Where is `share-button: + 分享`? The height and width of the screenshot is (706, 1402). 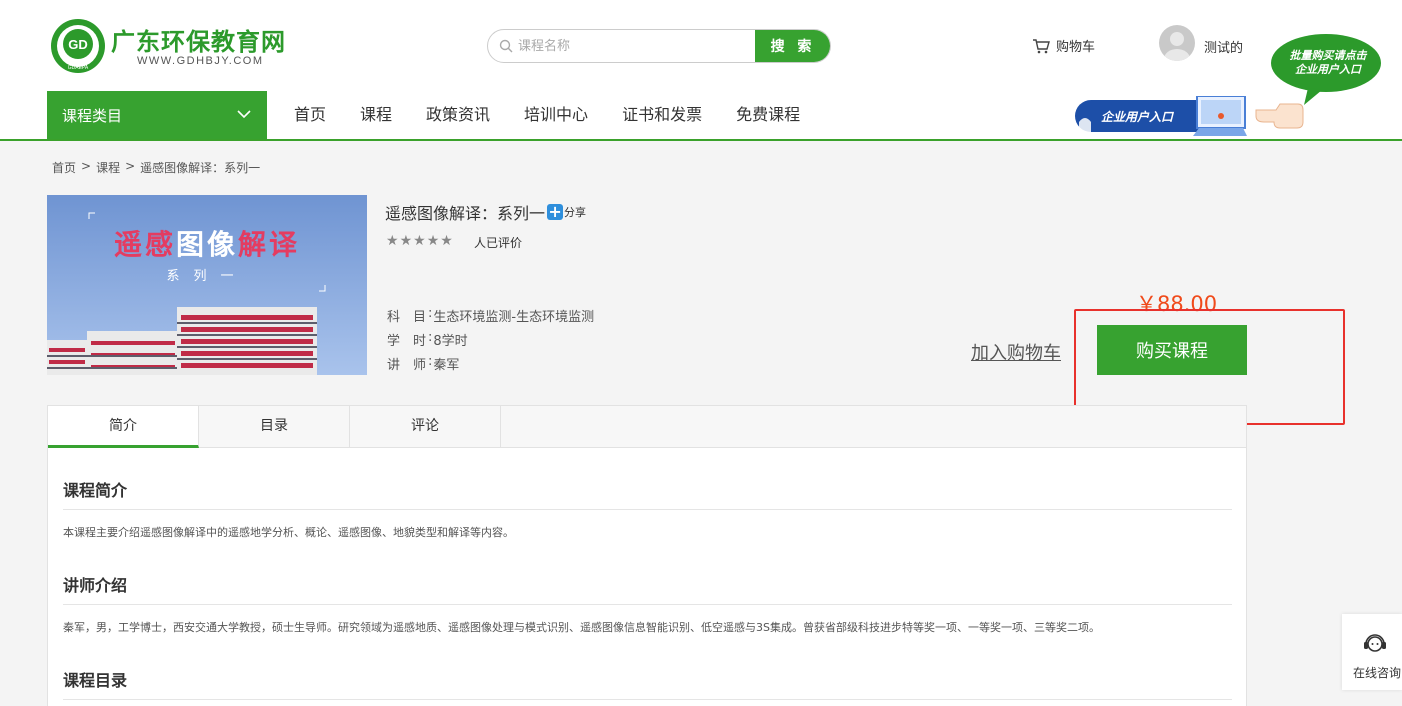 share-button: + 分享 is located at coordinates (566, 212).